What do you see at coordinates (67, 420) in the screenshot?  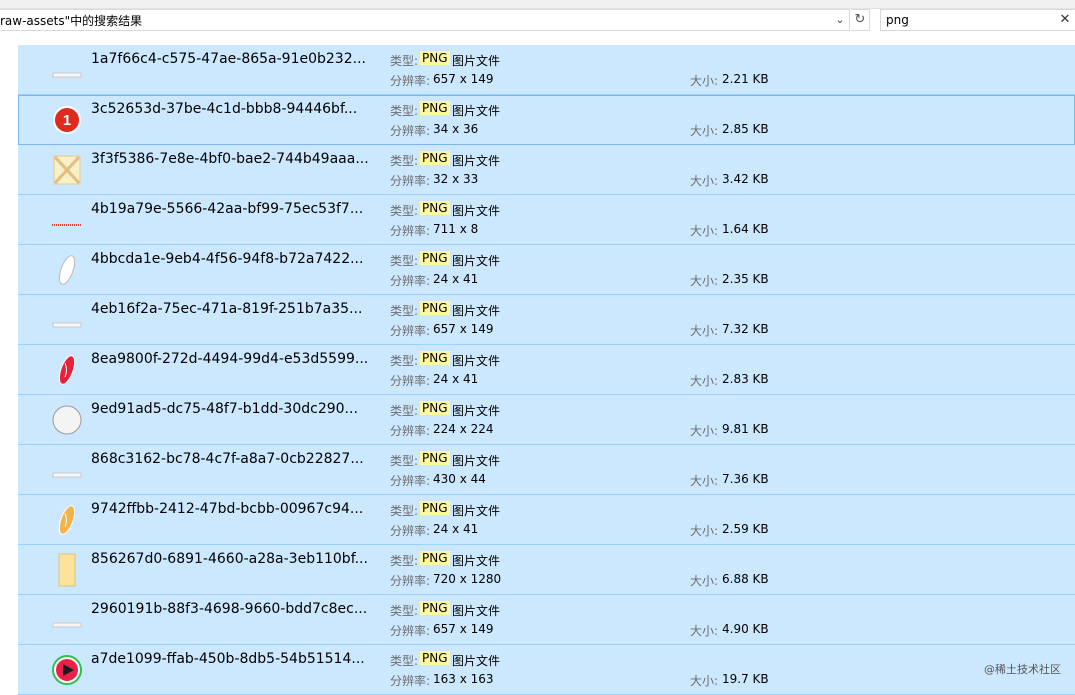 I see `circle-thumbnail-icon` at bounding box center [67, 420].